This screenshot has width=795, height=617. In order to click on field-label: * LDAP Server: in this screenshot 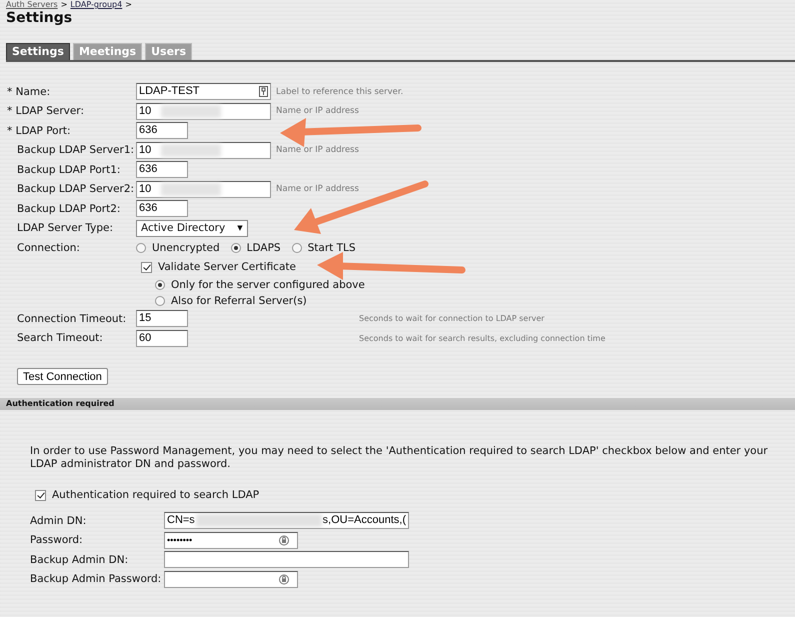, I will do `click(46, 111)`.